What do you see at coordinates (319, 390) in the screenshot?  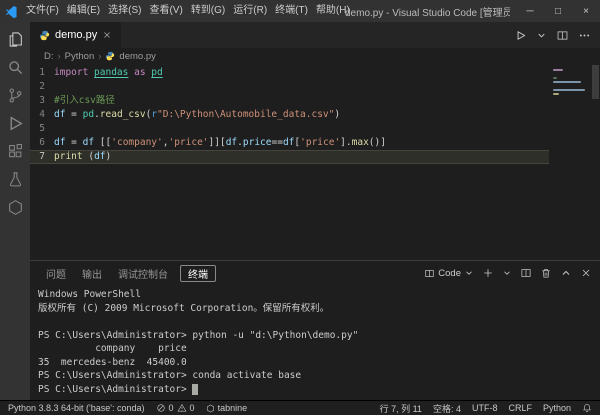 I see `terminal-line: PS C:\Users\Administrator>` at bounding box center [319, 390].